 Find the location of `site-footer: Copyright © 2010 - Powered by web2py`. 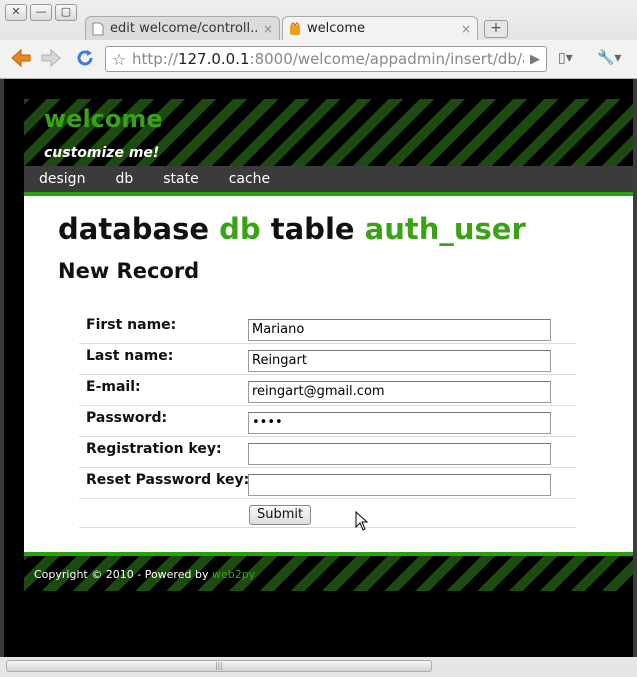

site-footer: Copyright © 2010 - Powered by web2py is located at coordinates (328, 573).